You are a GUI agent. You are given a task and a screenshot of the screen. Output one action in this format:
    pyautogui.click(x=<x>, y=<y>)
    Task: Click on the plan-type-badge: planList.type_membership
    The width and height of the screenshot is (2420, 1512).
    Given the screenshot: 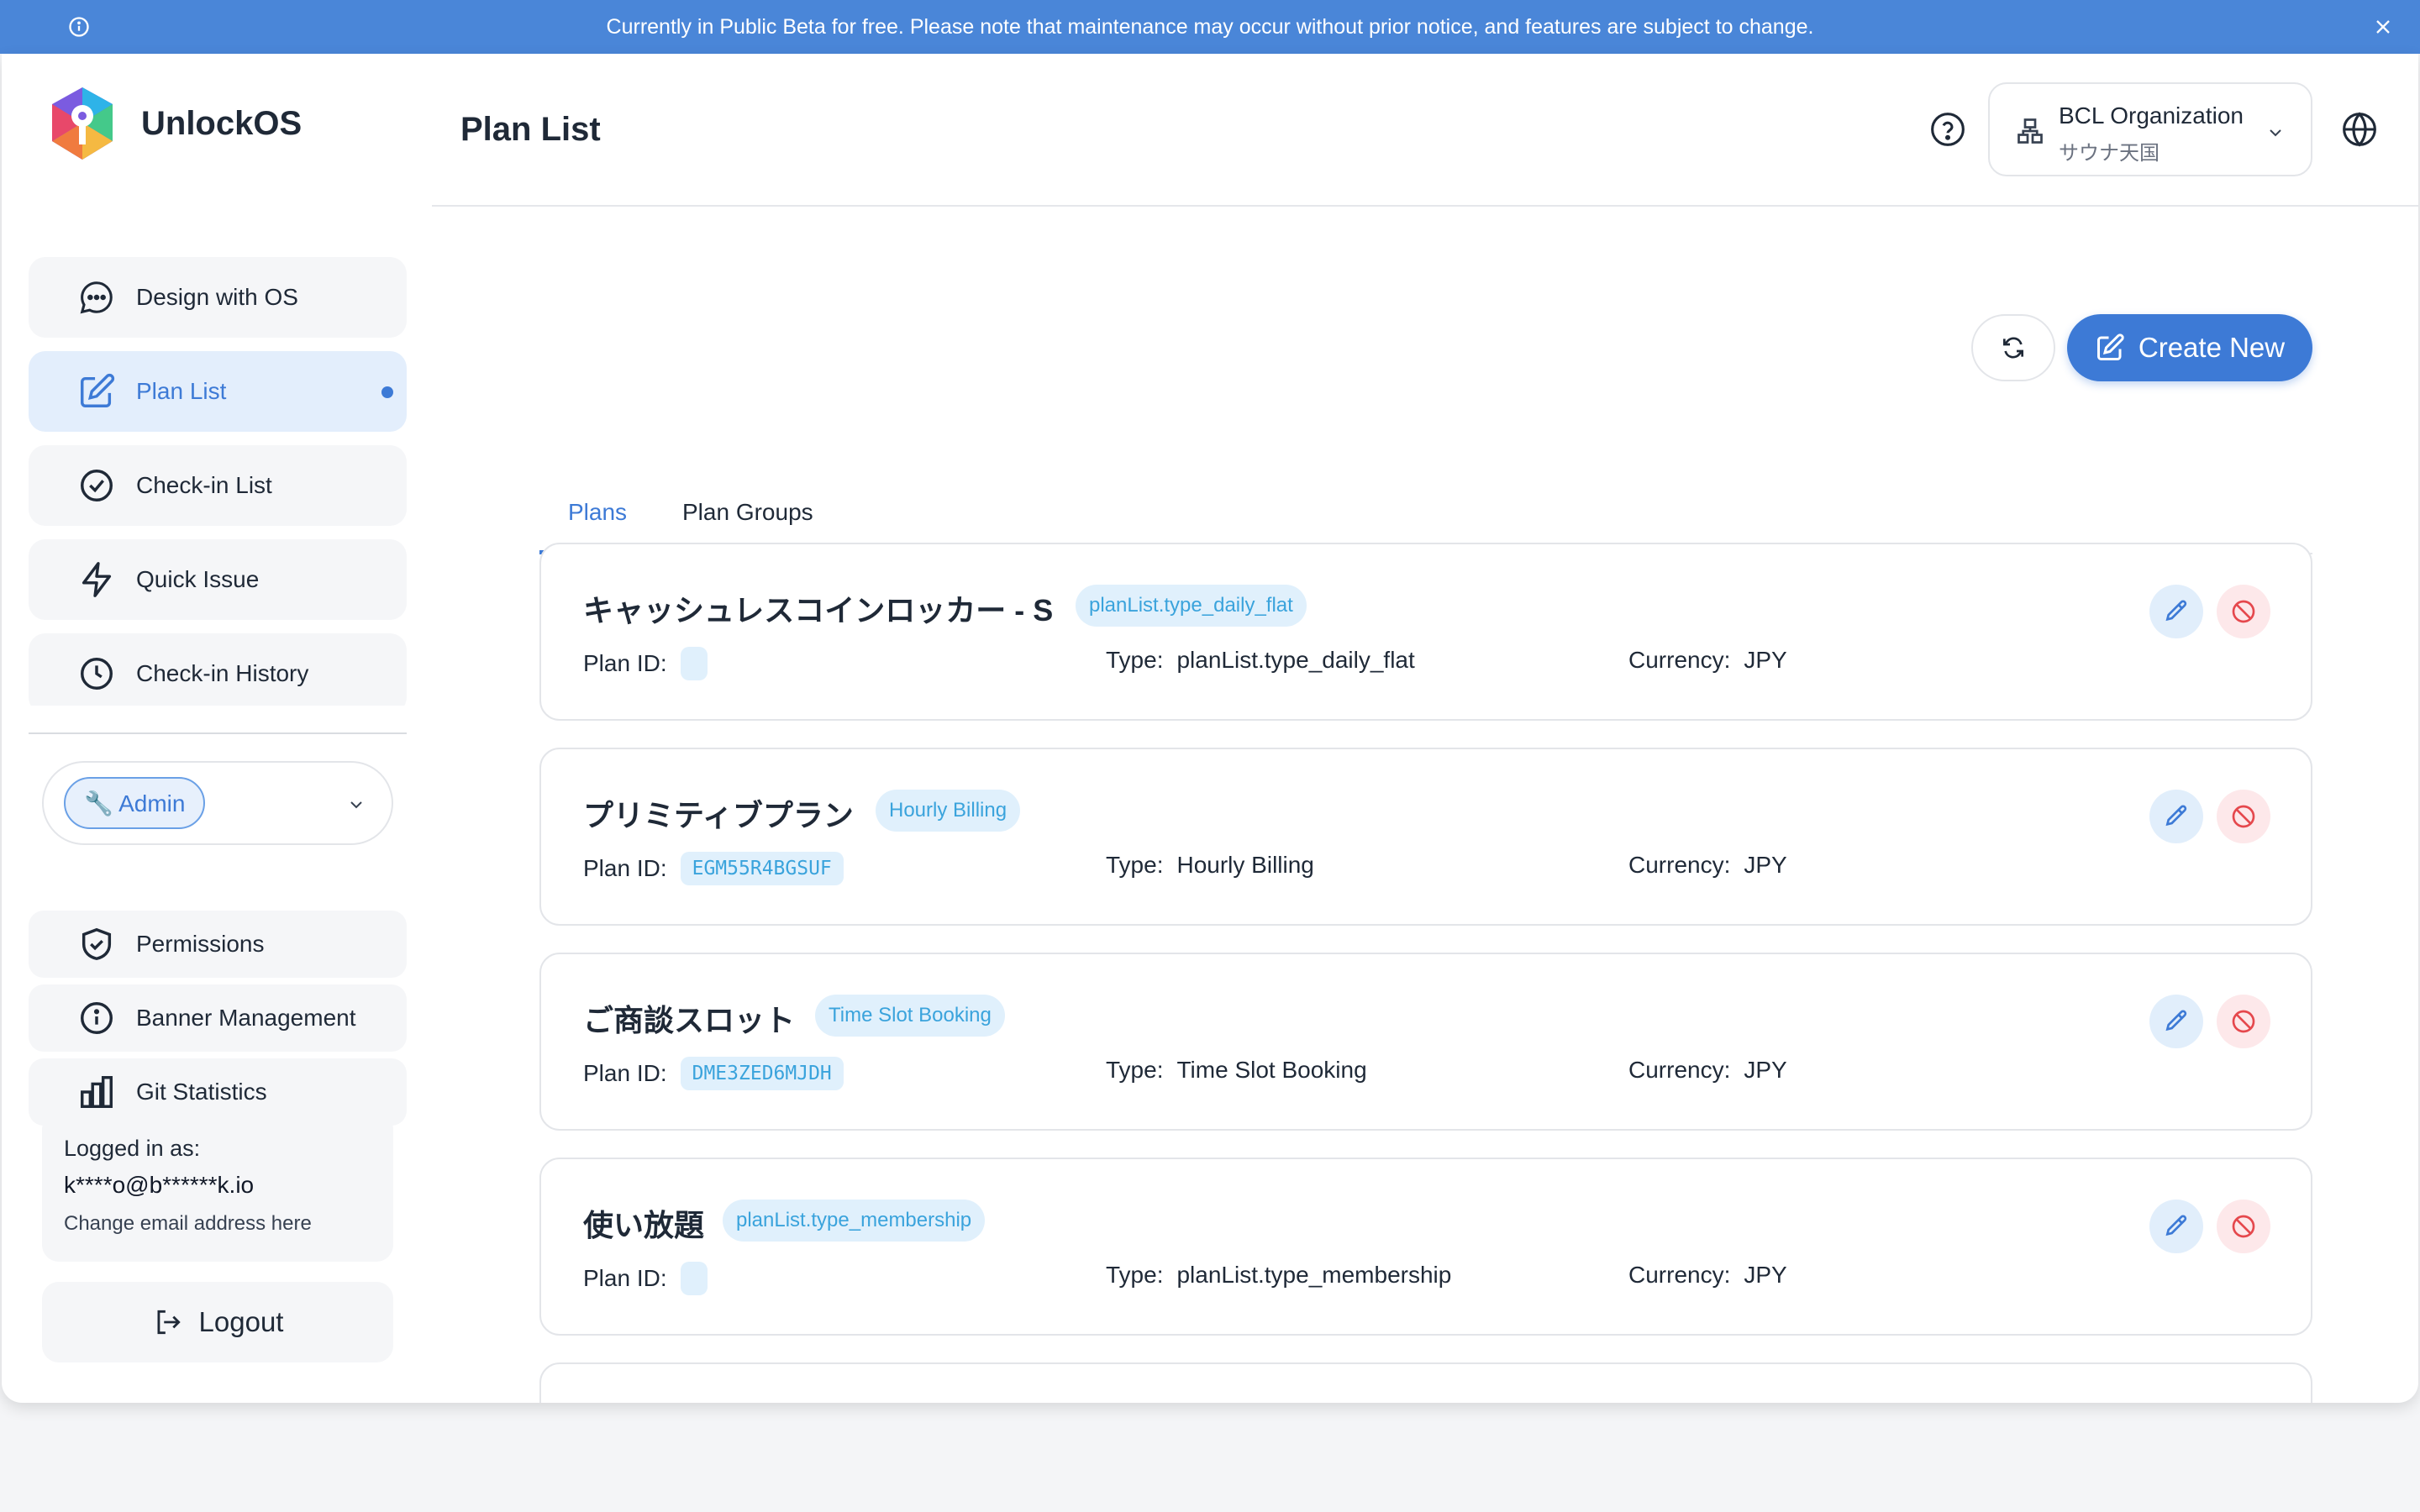 What is the action you would take?
    pyautogui.click(x=855, y=1221)
    